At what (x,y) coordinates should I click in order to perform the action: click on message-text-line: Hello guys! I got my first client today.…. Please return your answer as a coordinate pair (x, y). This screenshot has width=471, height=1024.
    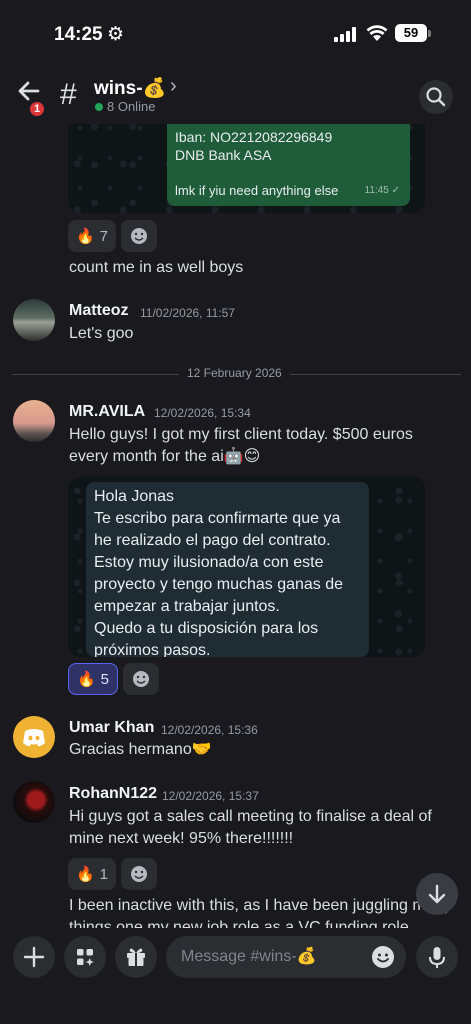
    Looking at the image, I should click on (241, 434).